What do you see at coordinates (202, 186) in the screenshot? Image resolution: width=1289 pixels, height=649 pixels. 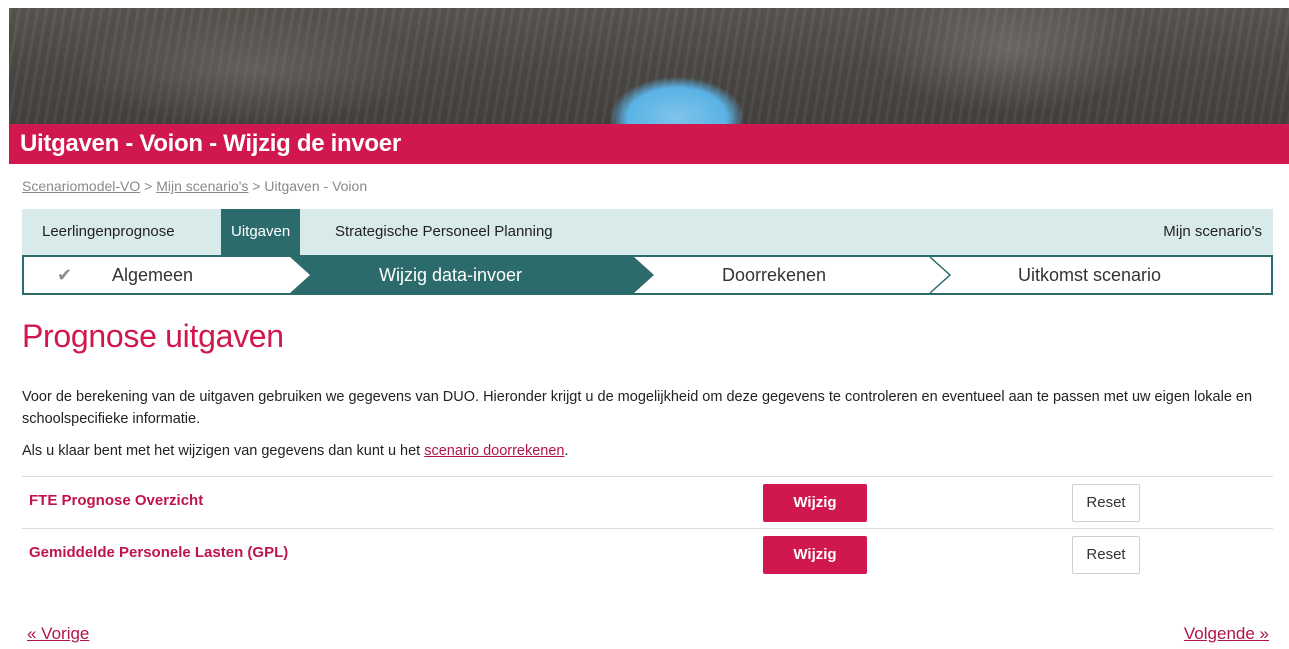 I see `breadcrumb-link-mijn-scenarios: Mijn scenario's` at bounding box center [202, 186].